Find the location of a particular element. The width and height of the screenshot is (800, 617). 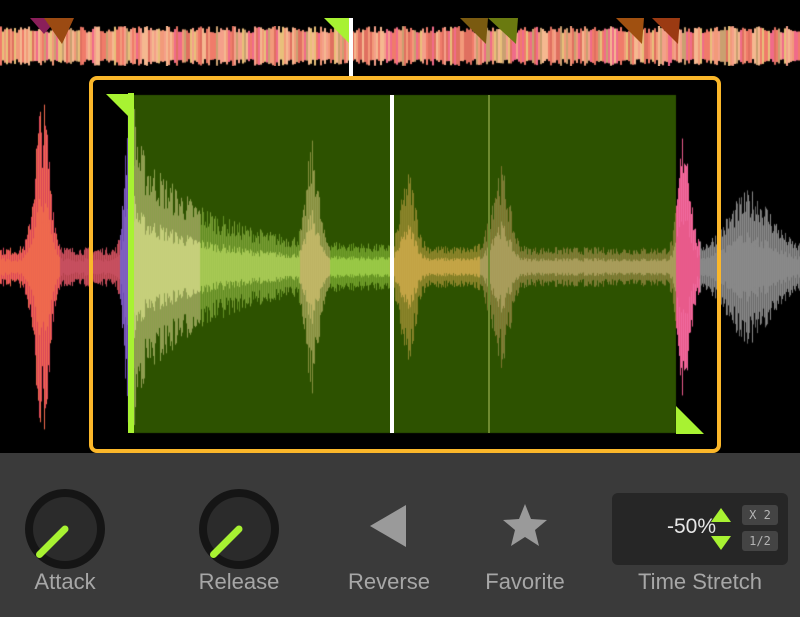

arrow-up-icon is located at coordinates (721, 515).